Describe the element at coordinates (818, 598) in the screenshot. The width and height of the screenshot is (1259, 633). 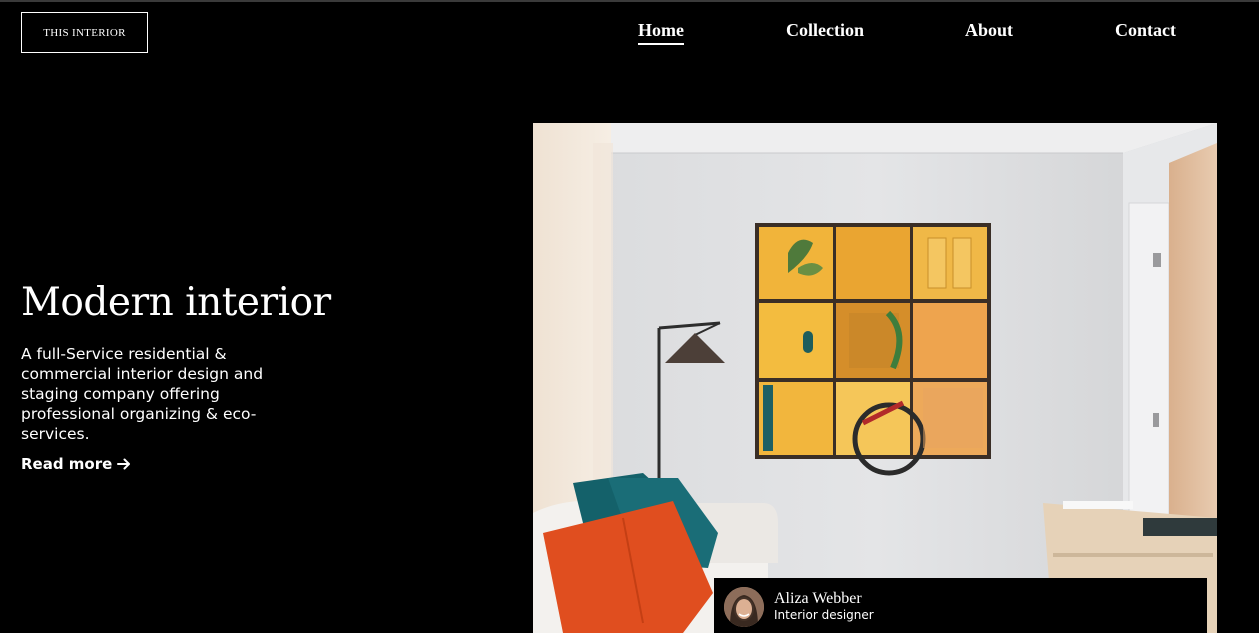
I see `author-name: Aliza Webber` at that location.